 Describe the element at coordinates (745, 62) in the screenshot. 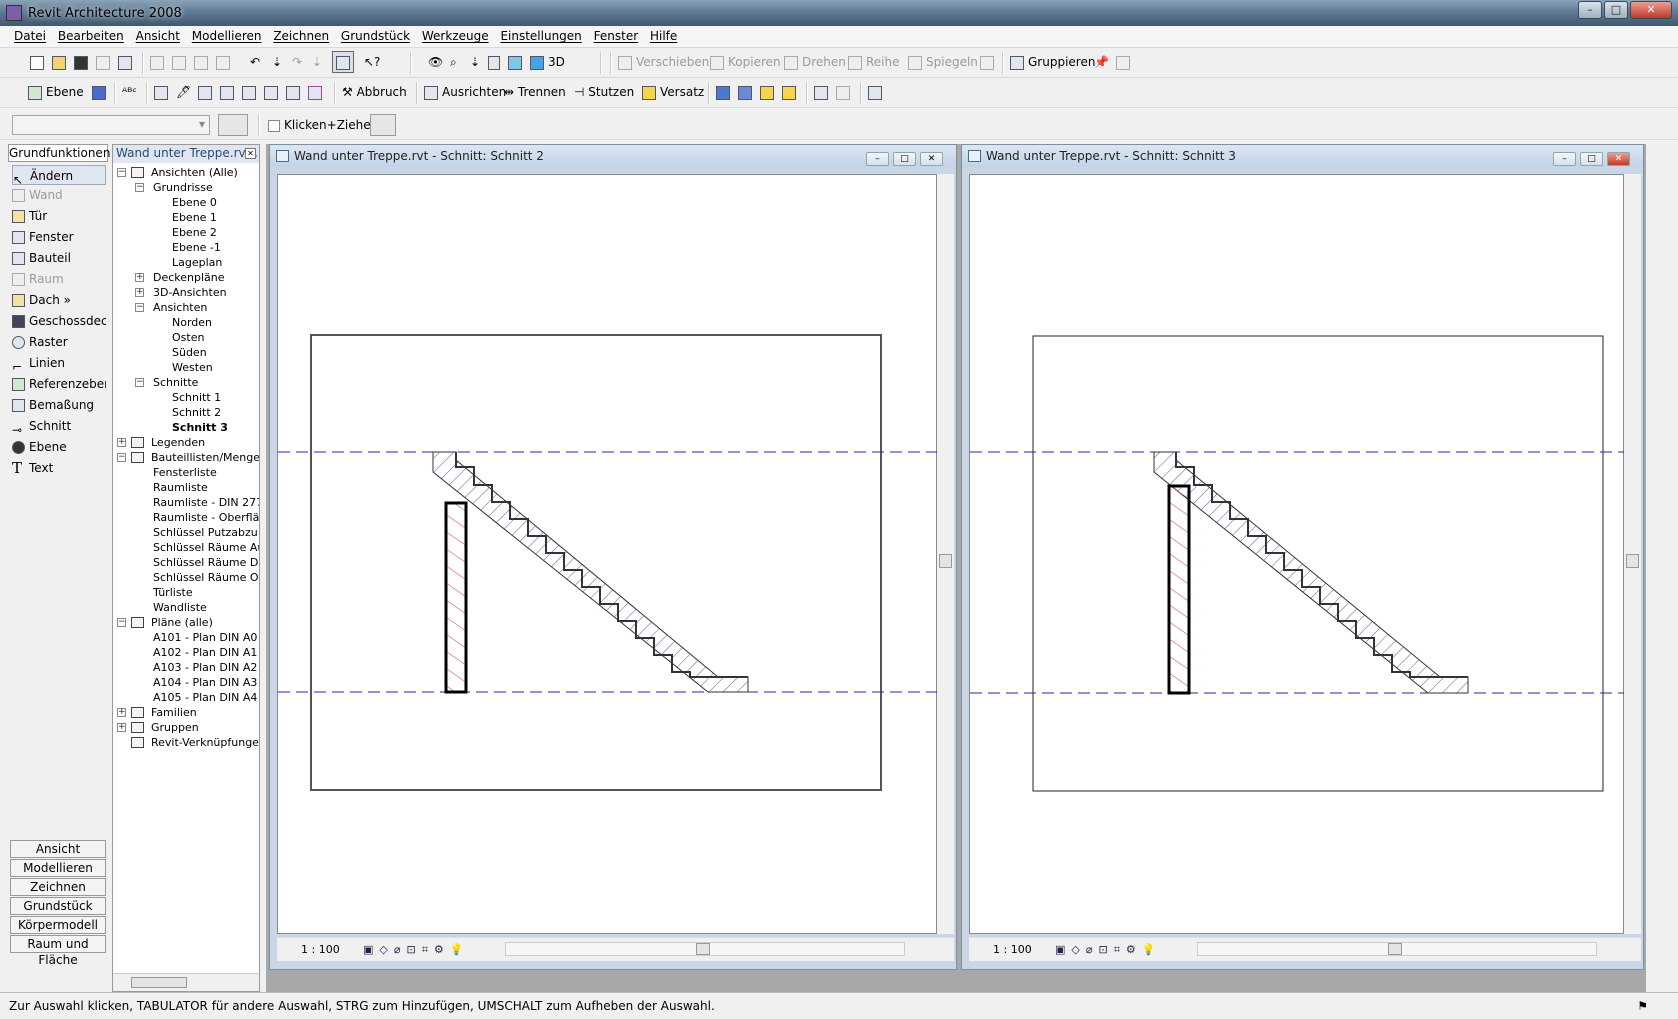

I see `copy-button: Kopieren` at that location.